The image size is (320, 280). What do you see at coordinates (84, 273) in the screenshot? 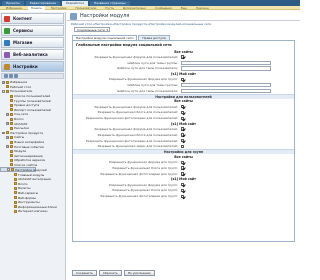
I see `save-button: Сохранить` at bounding box center [84, 273].